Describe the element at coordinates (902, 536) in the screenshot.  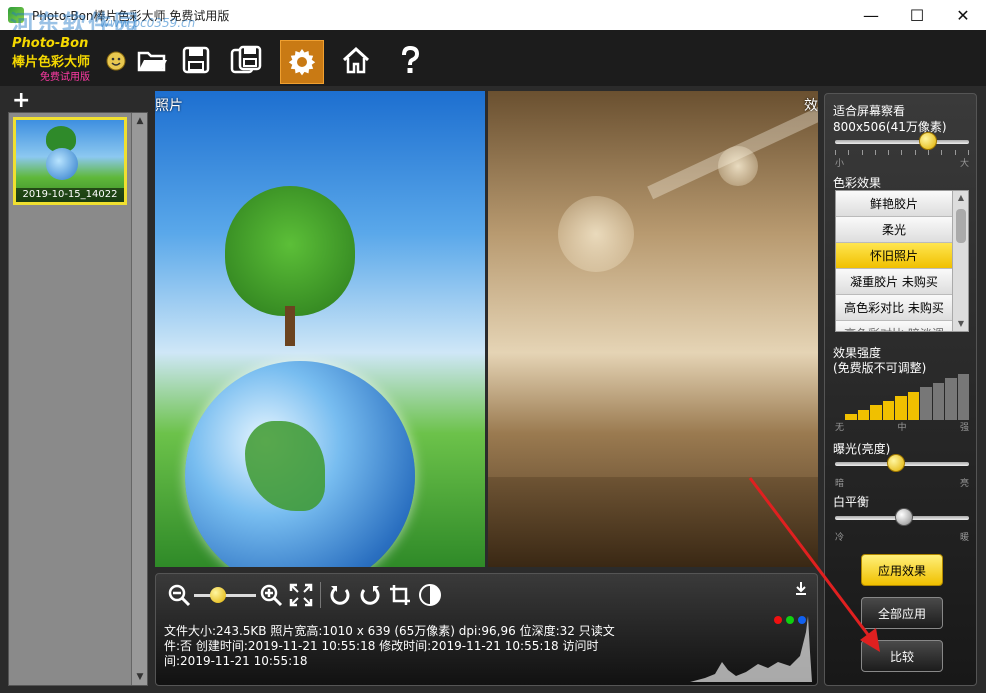
I see `white-balance-range: 冷 暖` at that location.